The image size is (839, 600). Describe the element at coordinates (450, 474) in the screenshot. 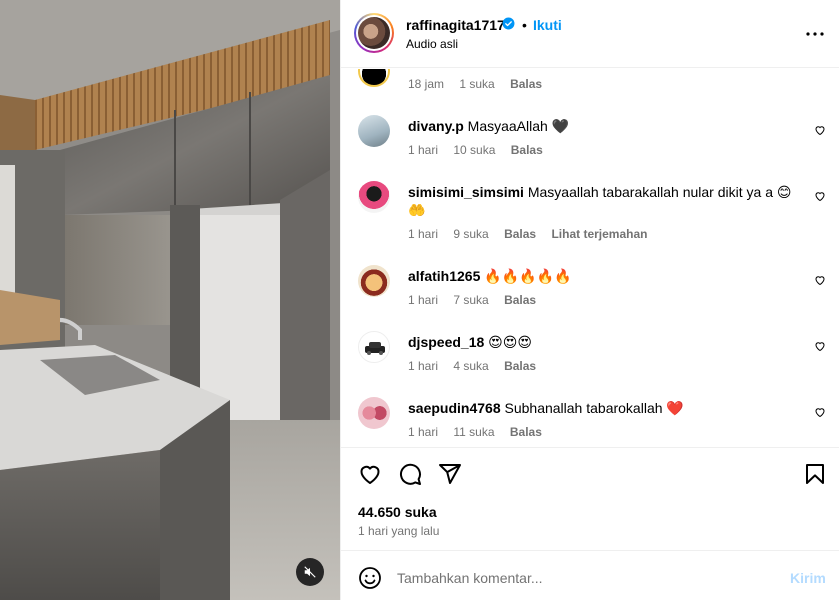

I see `share-icon` at that location.